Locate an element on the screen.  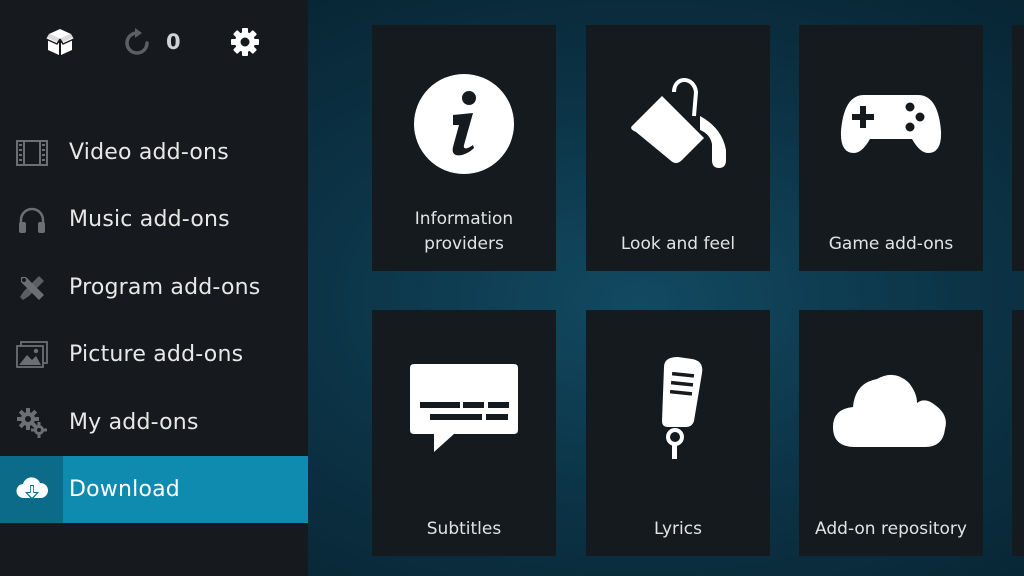
tile-label: Look and feel is located at coordinates (678, 244).